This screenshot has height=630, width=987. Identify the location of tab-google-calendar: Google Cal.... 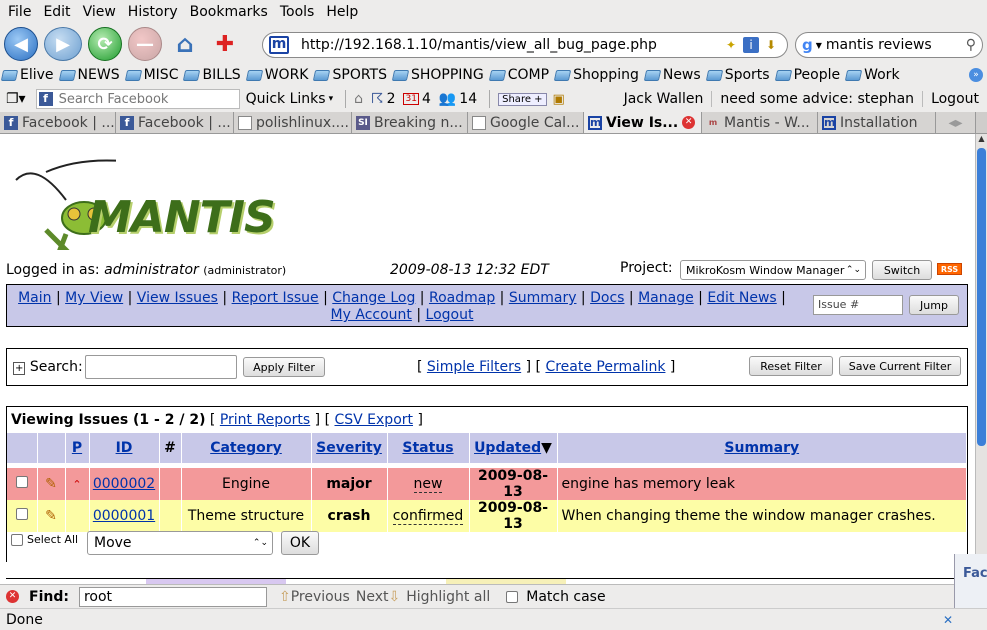
(526, 122).